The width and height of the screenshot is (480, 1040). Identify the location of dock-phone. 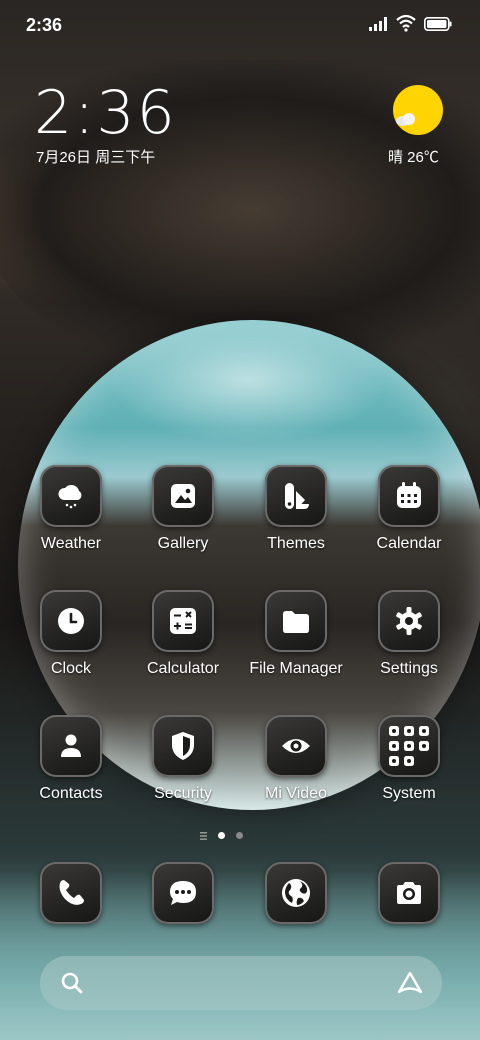
(71, 894).